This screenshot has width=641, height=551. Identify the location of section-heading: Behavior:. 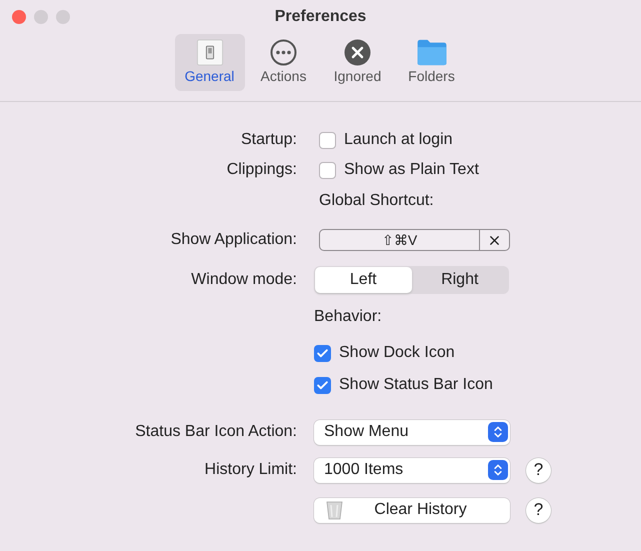
(347, 317).